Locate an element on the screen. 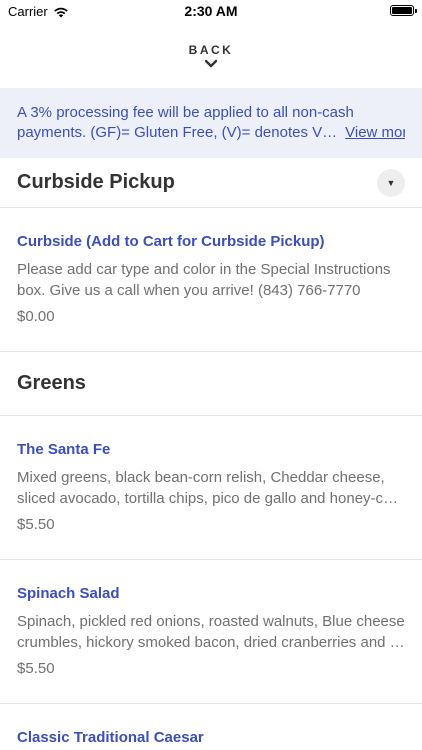 This screenshot has width=422, height=750. back-button: BACK is located at coordinates (211, 55).